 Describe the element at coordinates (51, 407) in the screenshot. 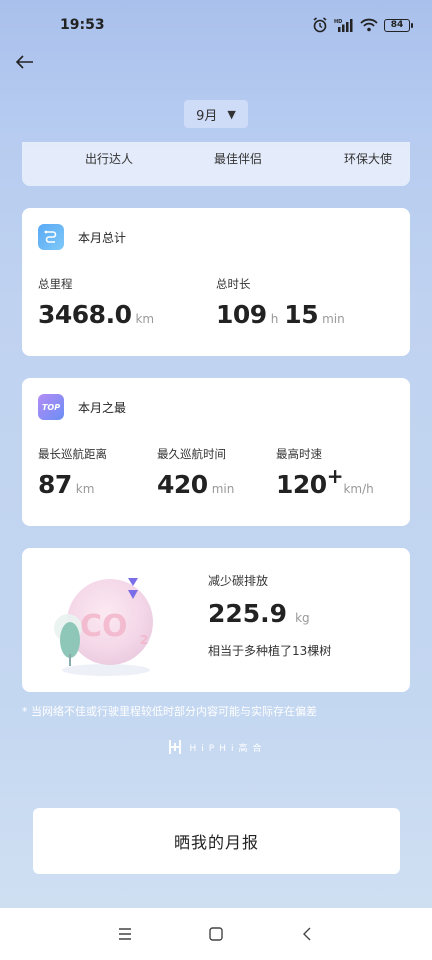

I see `top-icon: TOP` at that location.